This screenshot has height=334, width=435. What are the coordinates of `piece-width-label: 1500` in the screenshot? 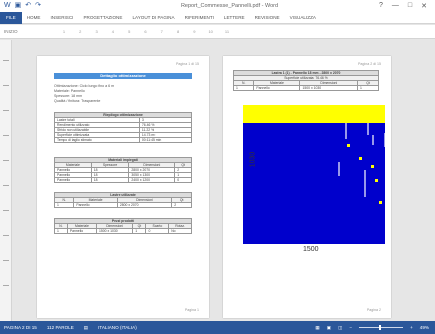 It's located at (311, 249).